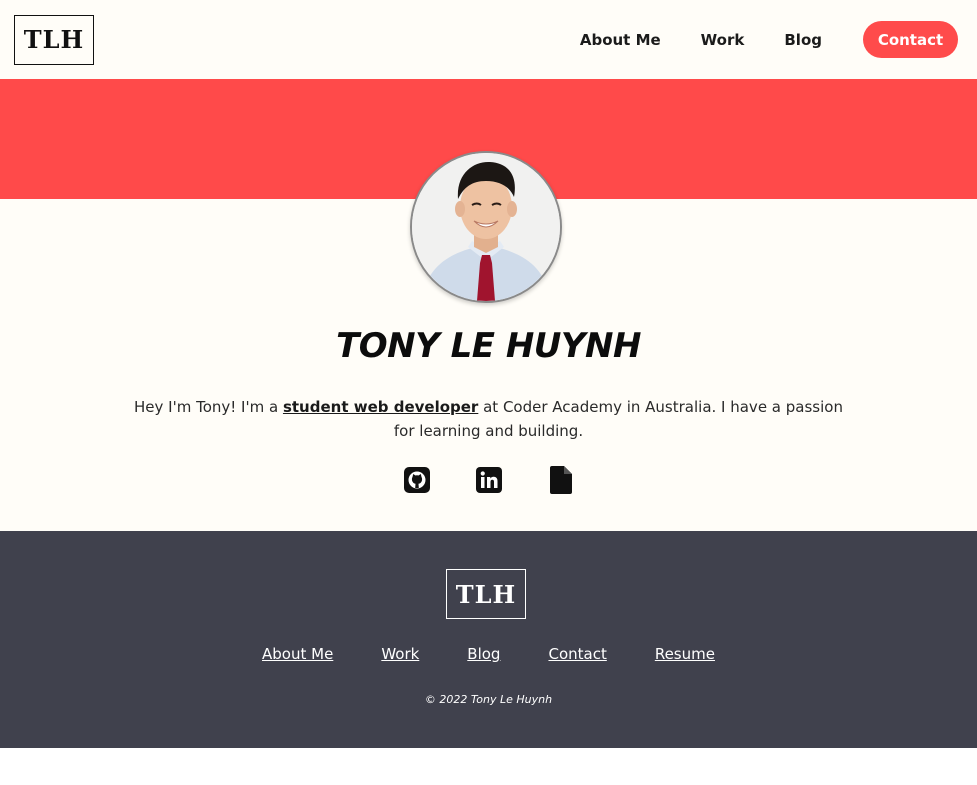 This screenshot has width=977, height=785. Describe the element at coordinates (54, 39) in the screenshot. I see `header-logo: TLH` at that location.